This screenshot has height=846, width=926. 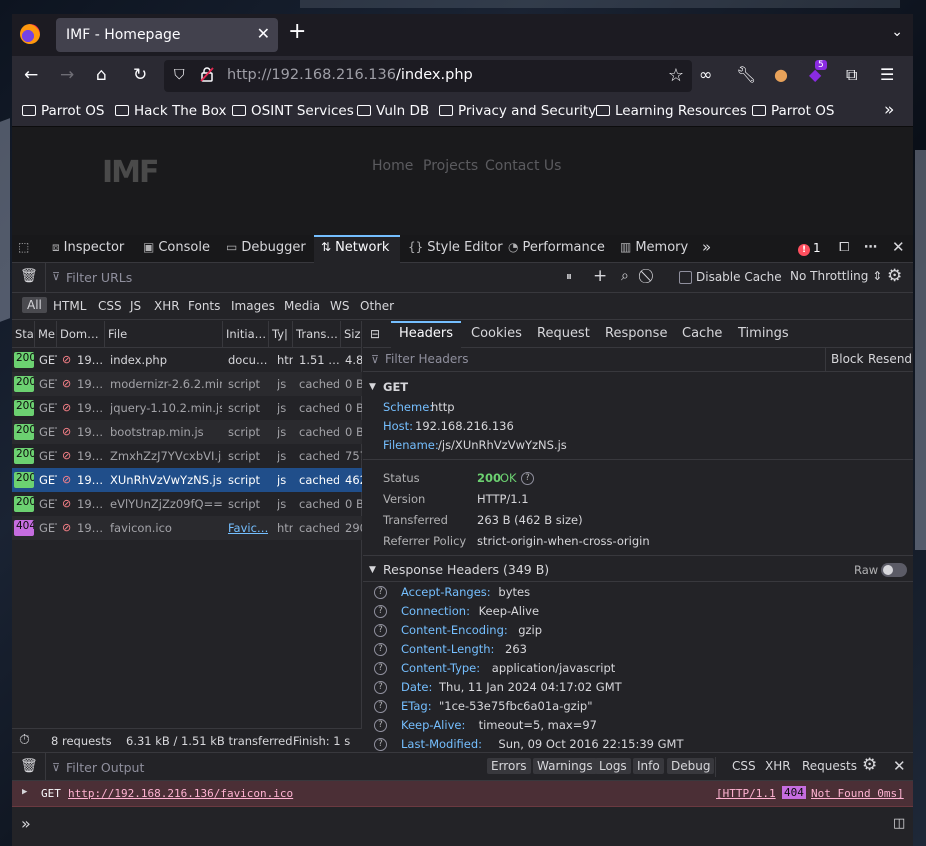 What do you see at coordinates (426, 359) in the screenshot?
I see `filter-headers-input: Filter Headers` at bounding box center [426, 359].